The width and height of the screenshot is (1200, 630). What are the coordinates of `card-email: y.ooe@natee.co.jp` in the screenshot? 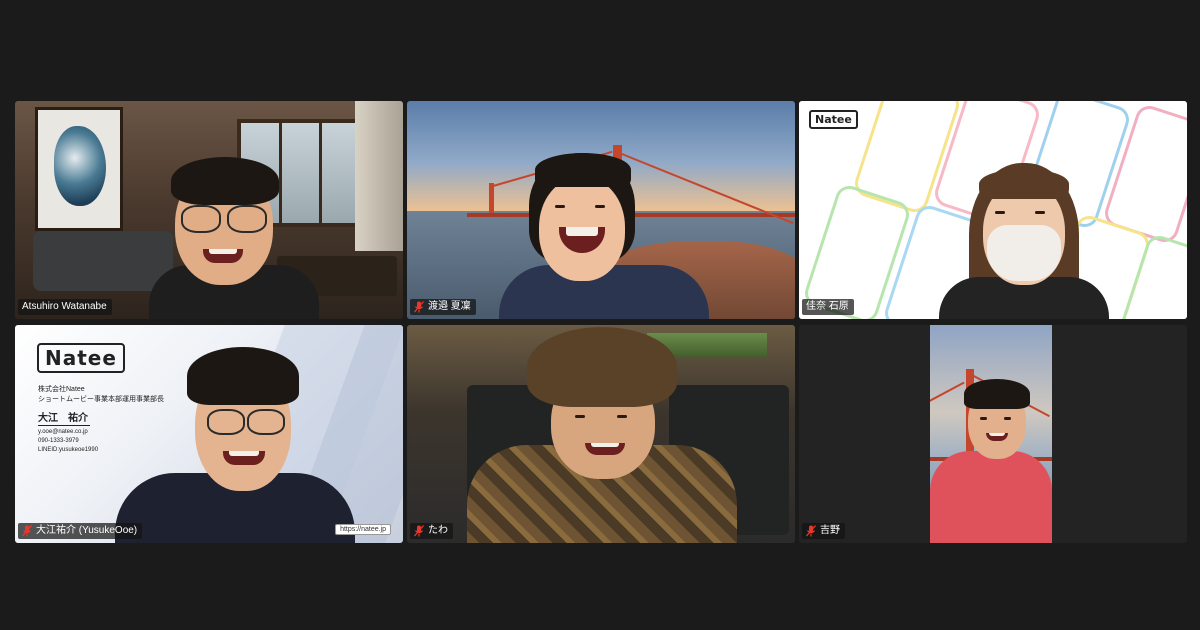 It's located at (63, 432).